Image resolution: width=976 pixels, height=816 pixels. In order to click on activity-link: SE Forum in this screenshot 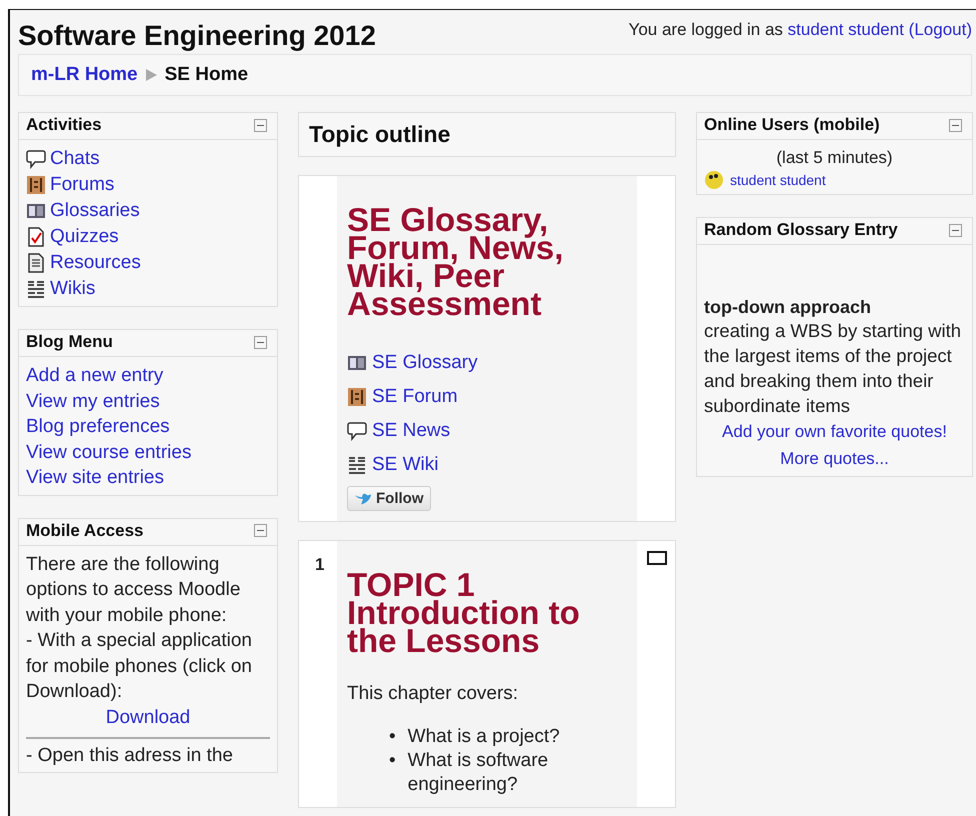, I will do `click(415, 397)`.